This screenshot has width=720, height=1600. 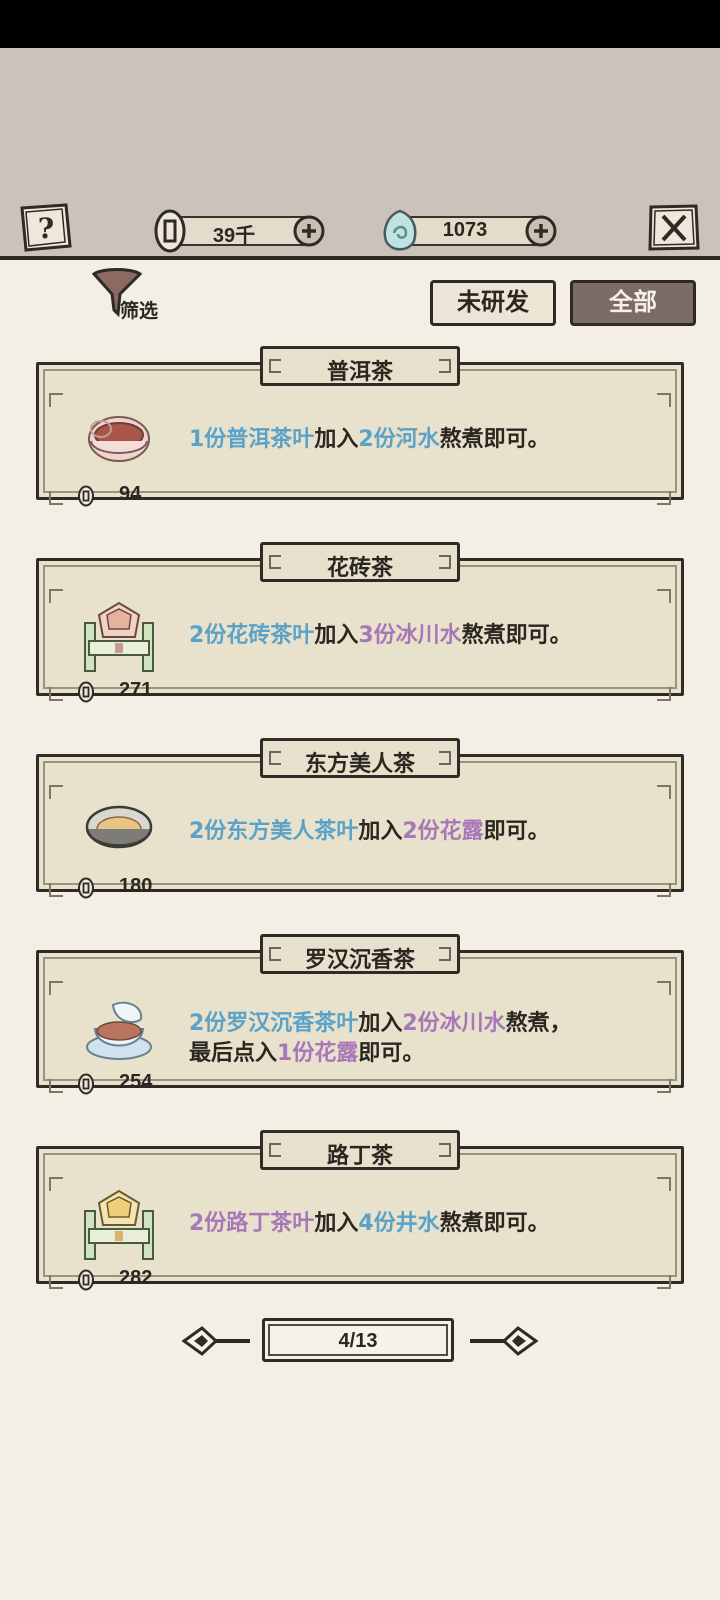 What do you see at coordinates (131, 296) in the screenshot?
I see `filter-button: 筛选` at bounding box center [131, 296].